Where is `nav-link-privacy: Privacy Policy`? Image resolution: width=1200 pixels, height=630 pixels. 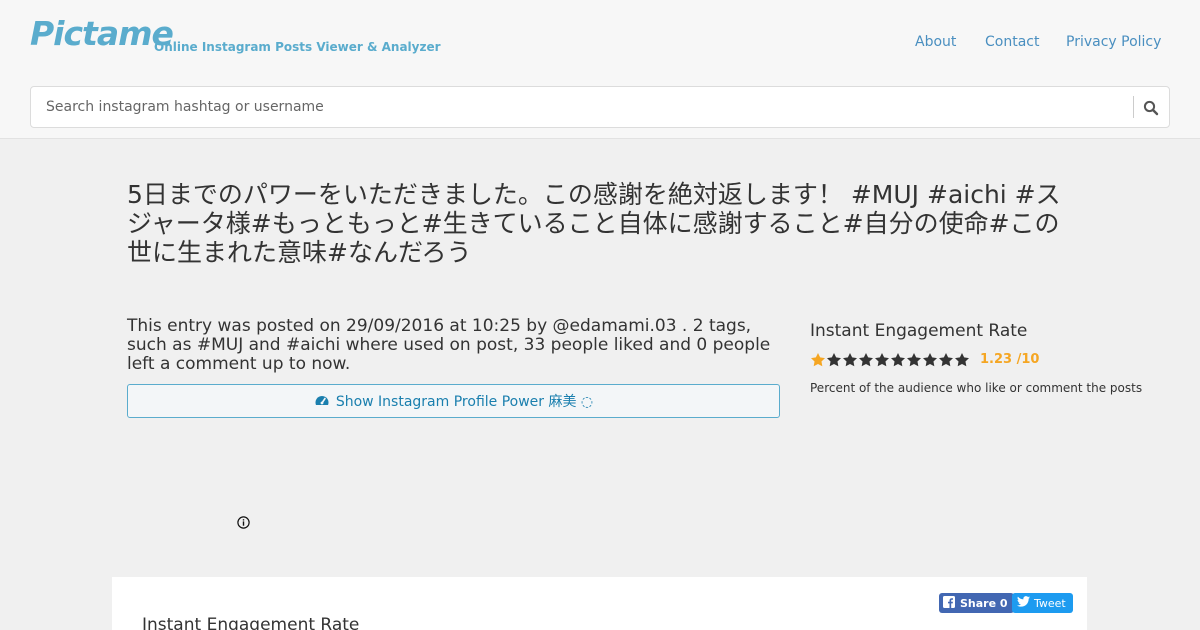
nav-link-privacy: Privacy Policy is located at coordinates (1113, 42).